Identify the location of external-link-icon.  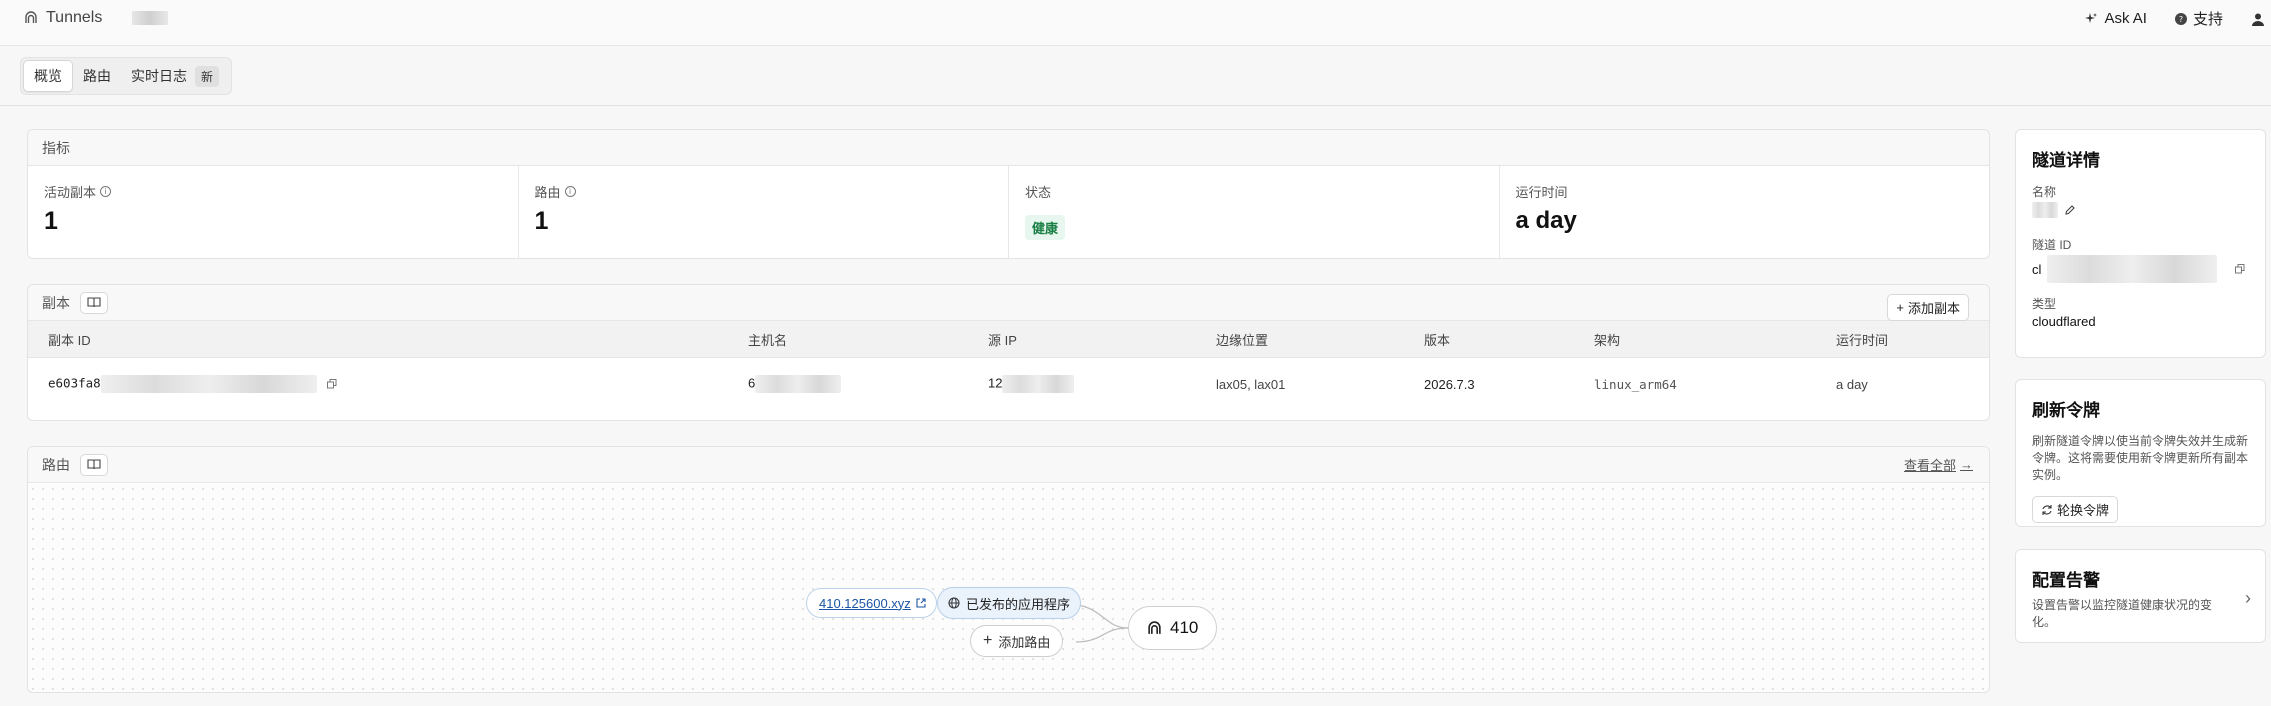
(921, 603).